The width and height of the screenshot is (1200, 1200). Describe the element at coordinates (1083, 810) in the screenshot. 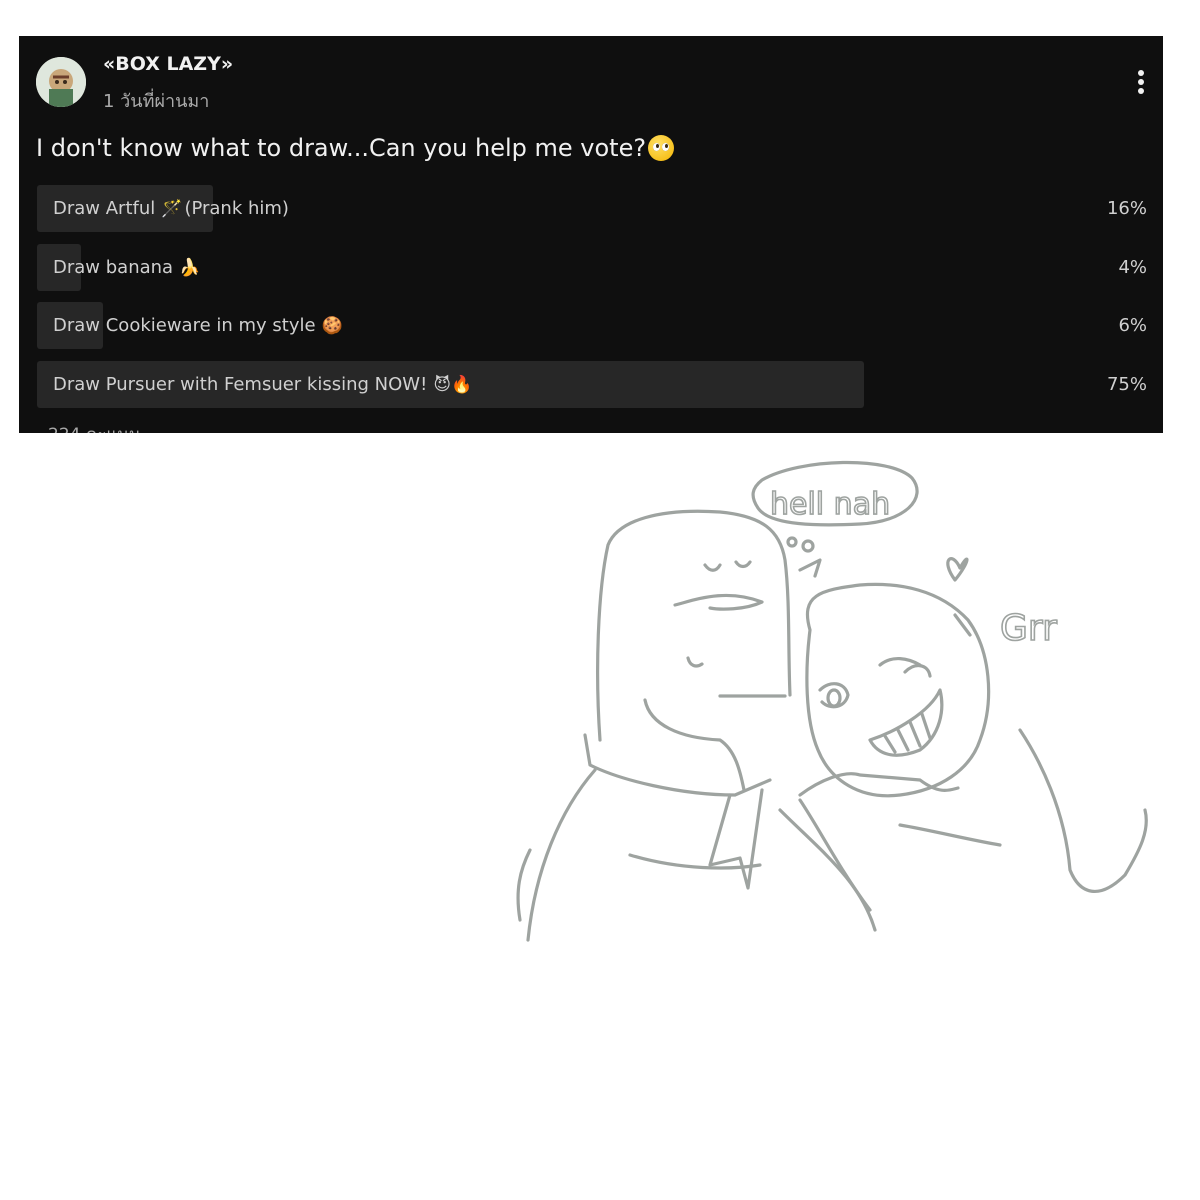

I see `right-figure-body` at that location.